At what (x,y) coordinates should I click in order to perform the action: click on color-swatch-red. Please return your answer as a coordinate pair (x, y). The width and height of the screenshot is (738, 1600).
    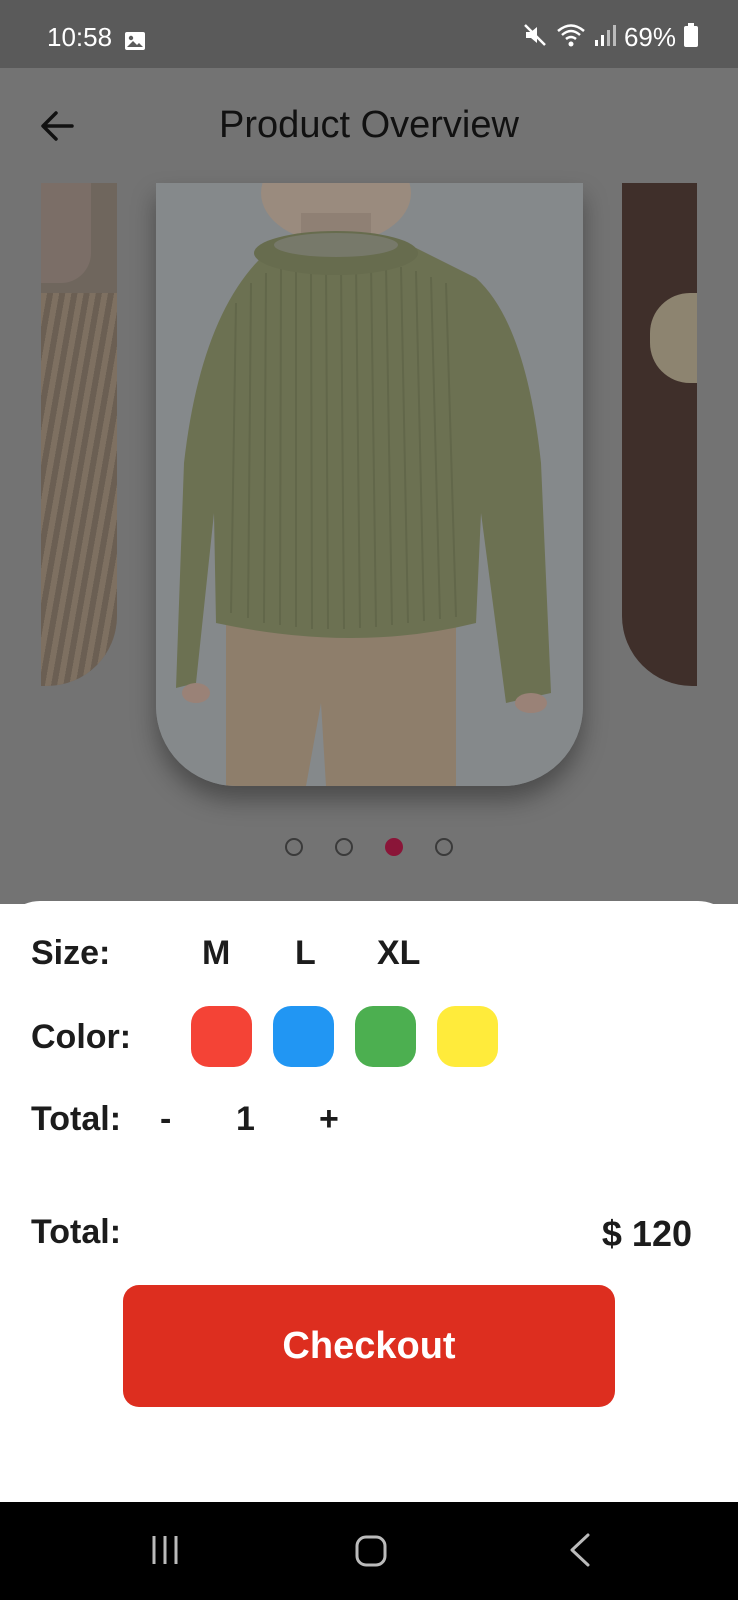
    Looking at the image, I should click on (221, 1036).